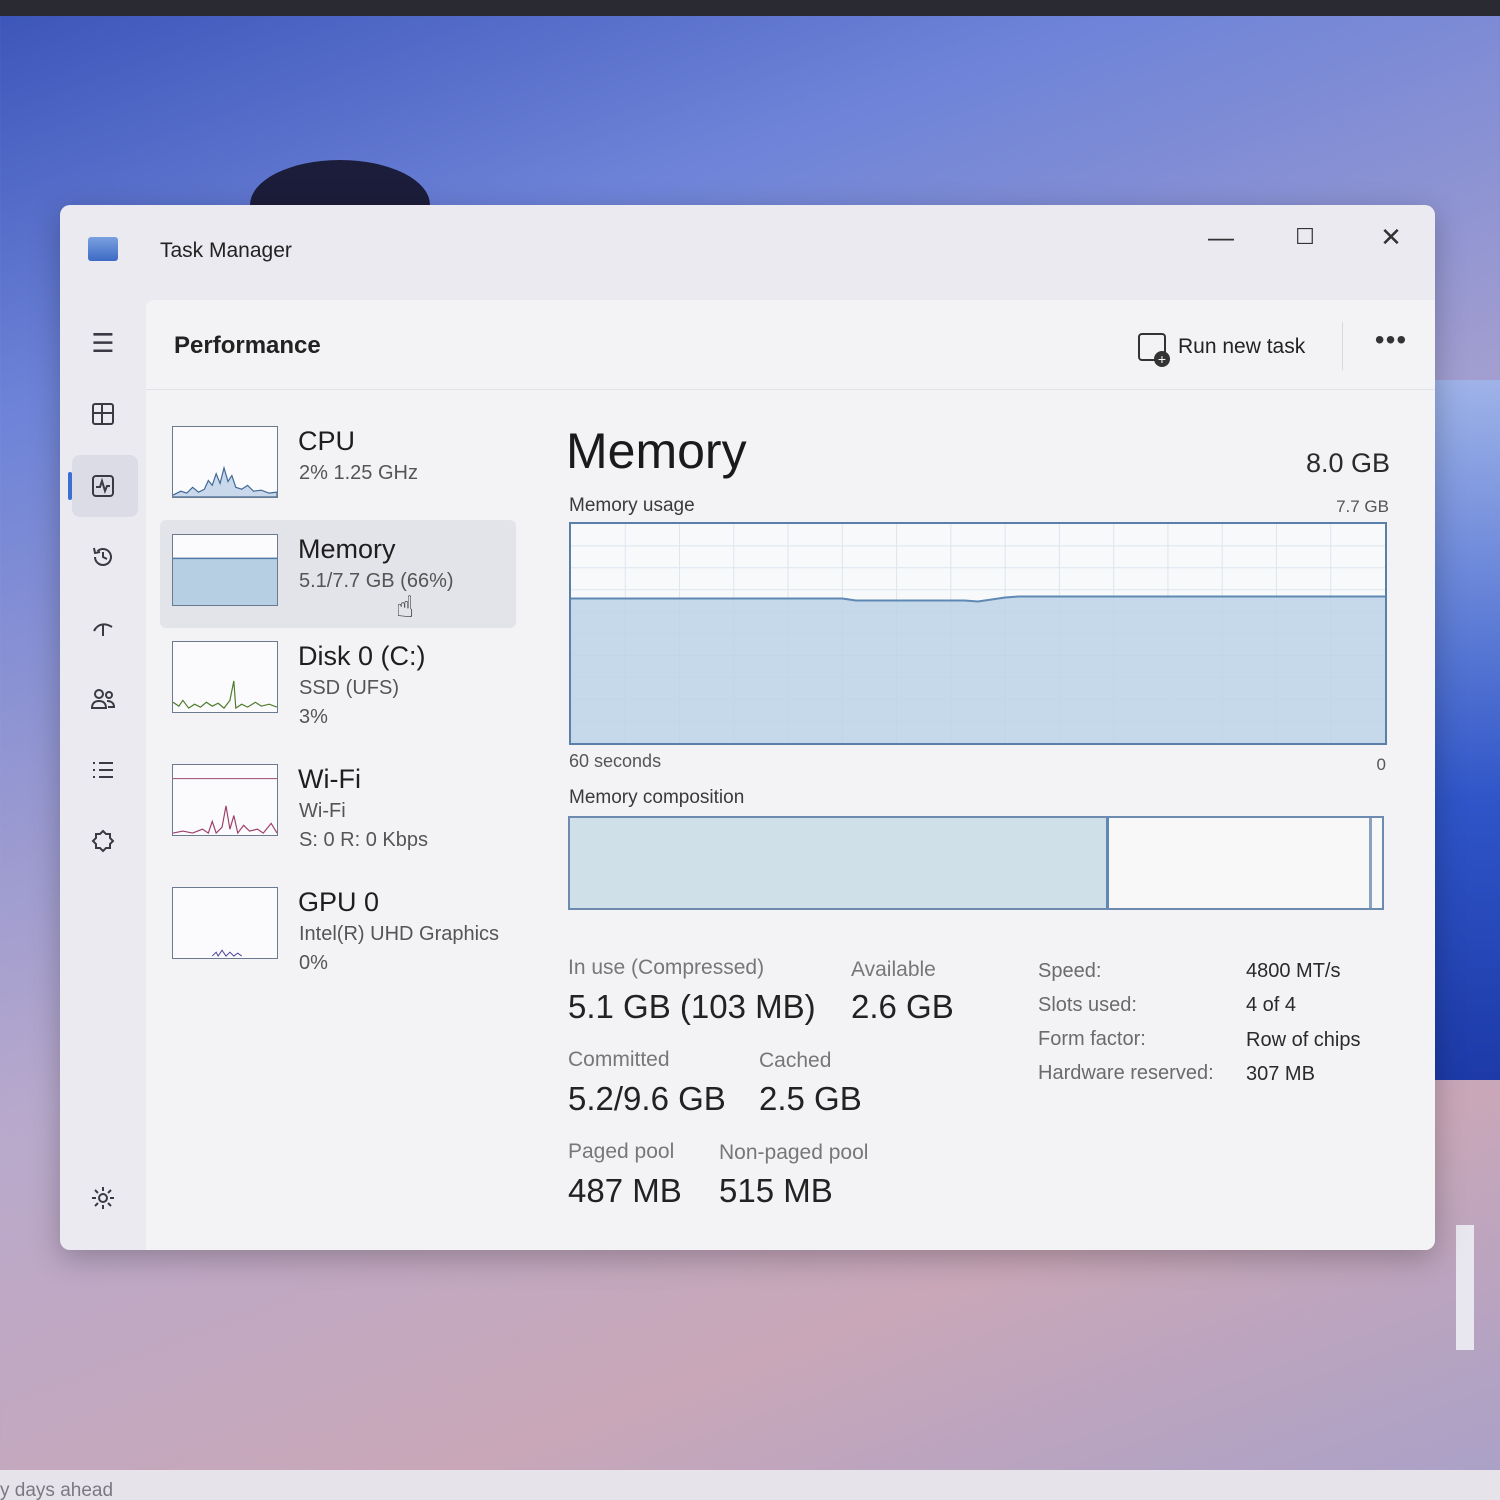  What do you see at coordinates (795, 1060) in the screenshot?
I see `cached-label: Cached` at bounding box center [795, 1060].